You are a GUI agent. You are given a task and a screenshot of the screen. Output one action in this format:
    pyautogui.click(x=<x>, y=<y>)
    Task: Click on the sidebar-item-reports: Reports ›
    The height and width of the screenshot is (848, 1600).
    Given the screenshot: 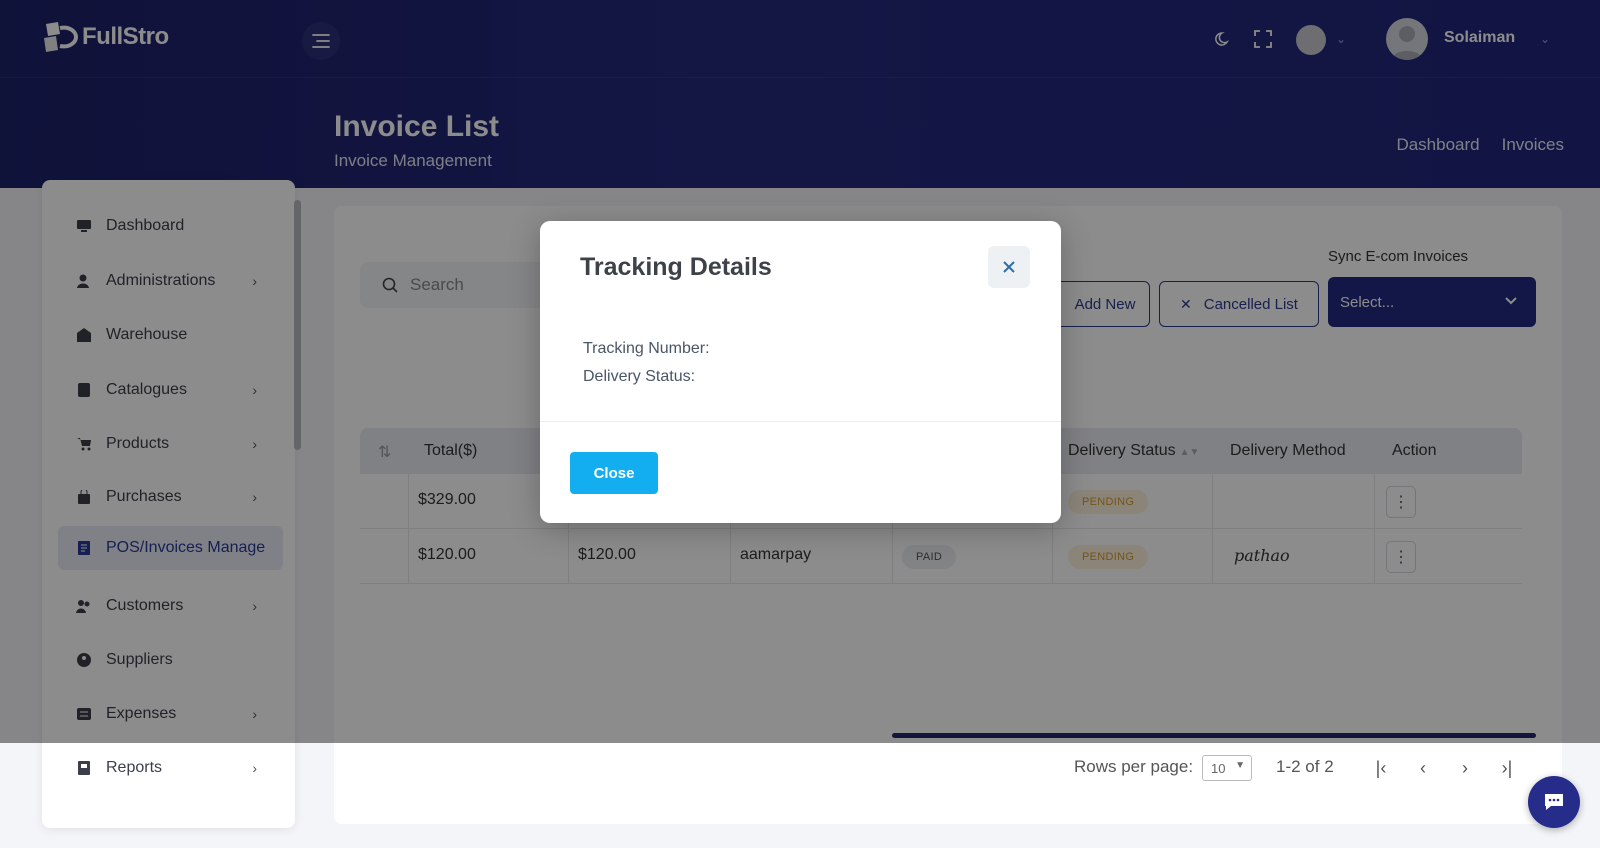 What is the action you would take?
    pyautogui.click(x=170, y=768)
    